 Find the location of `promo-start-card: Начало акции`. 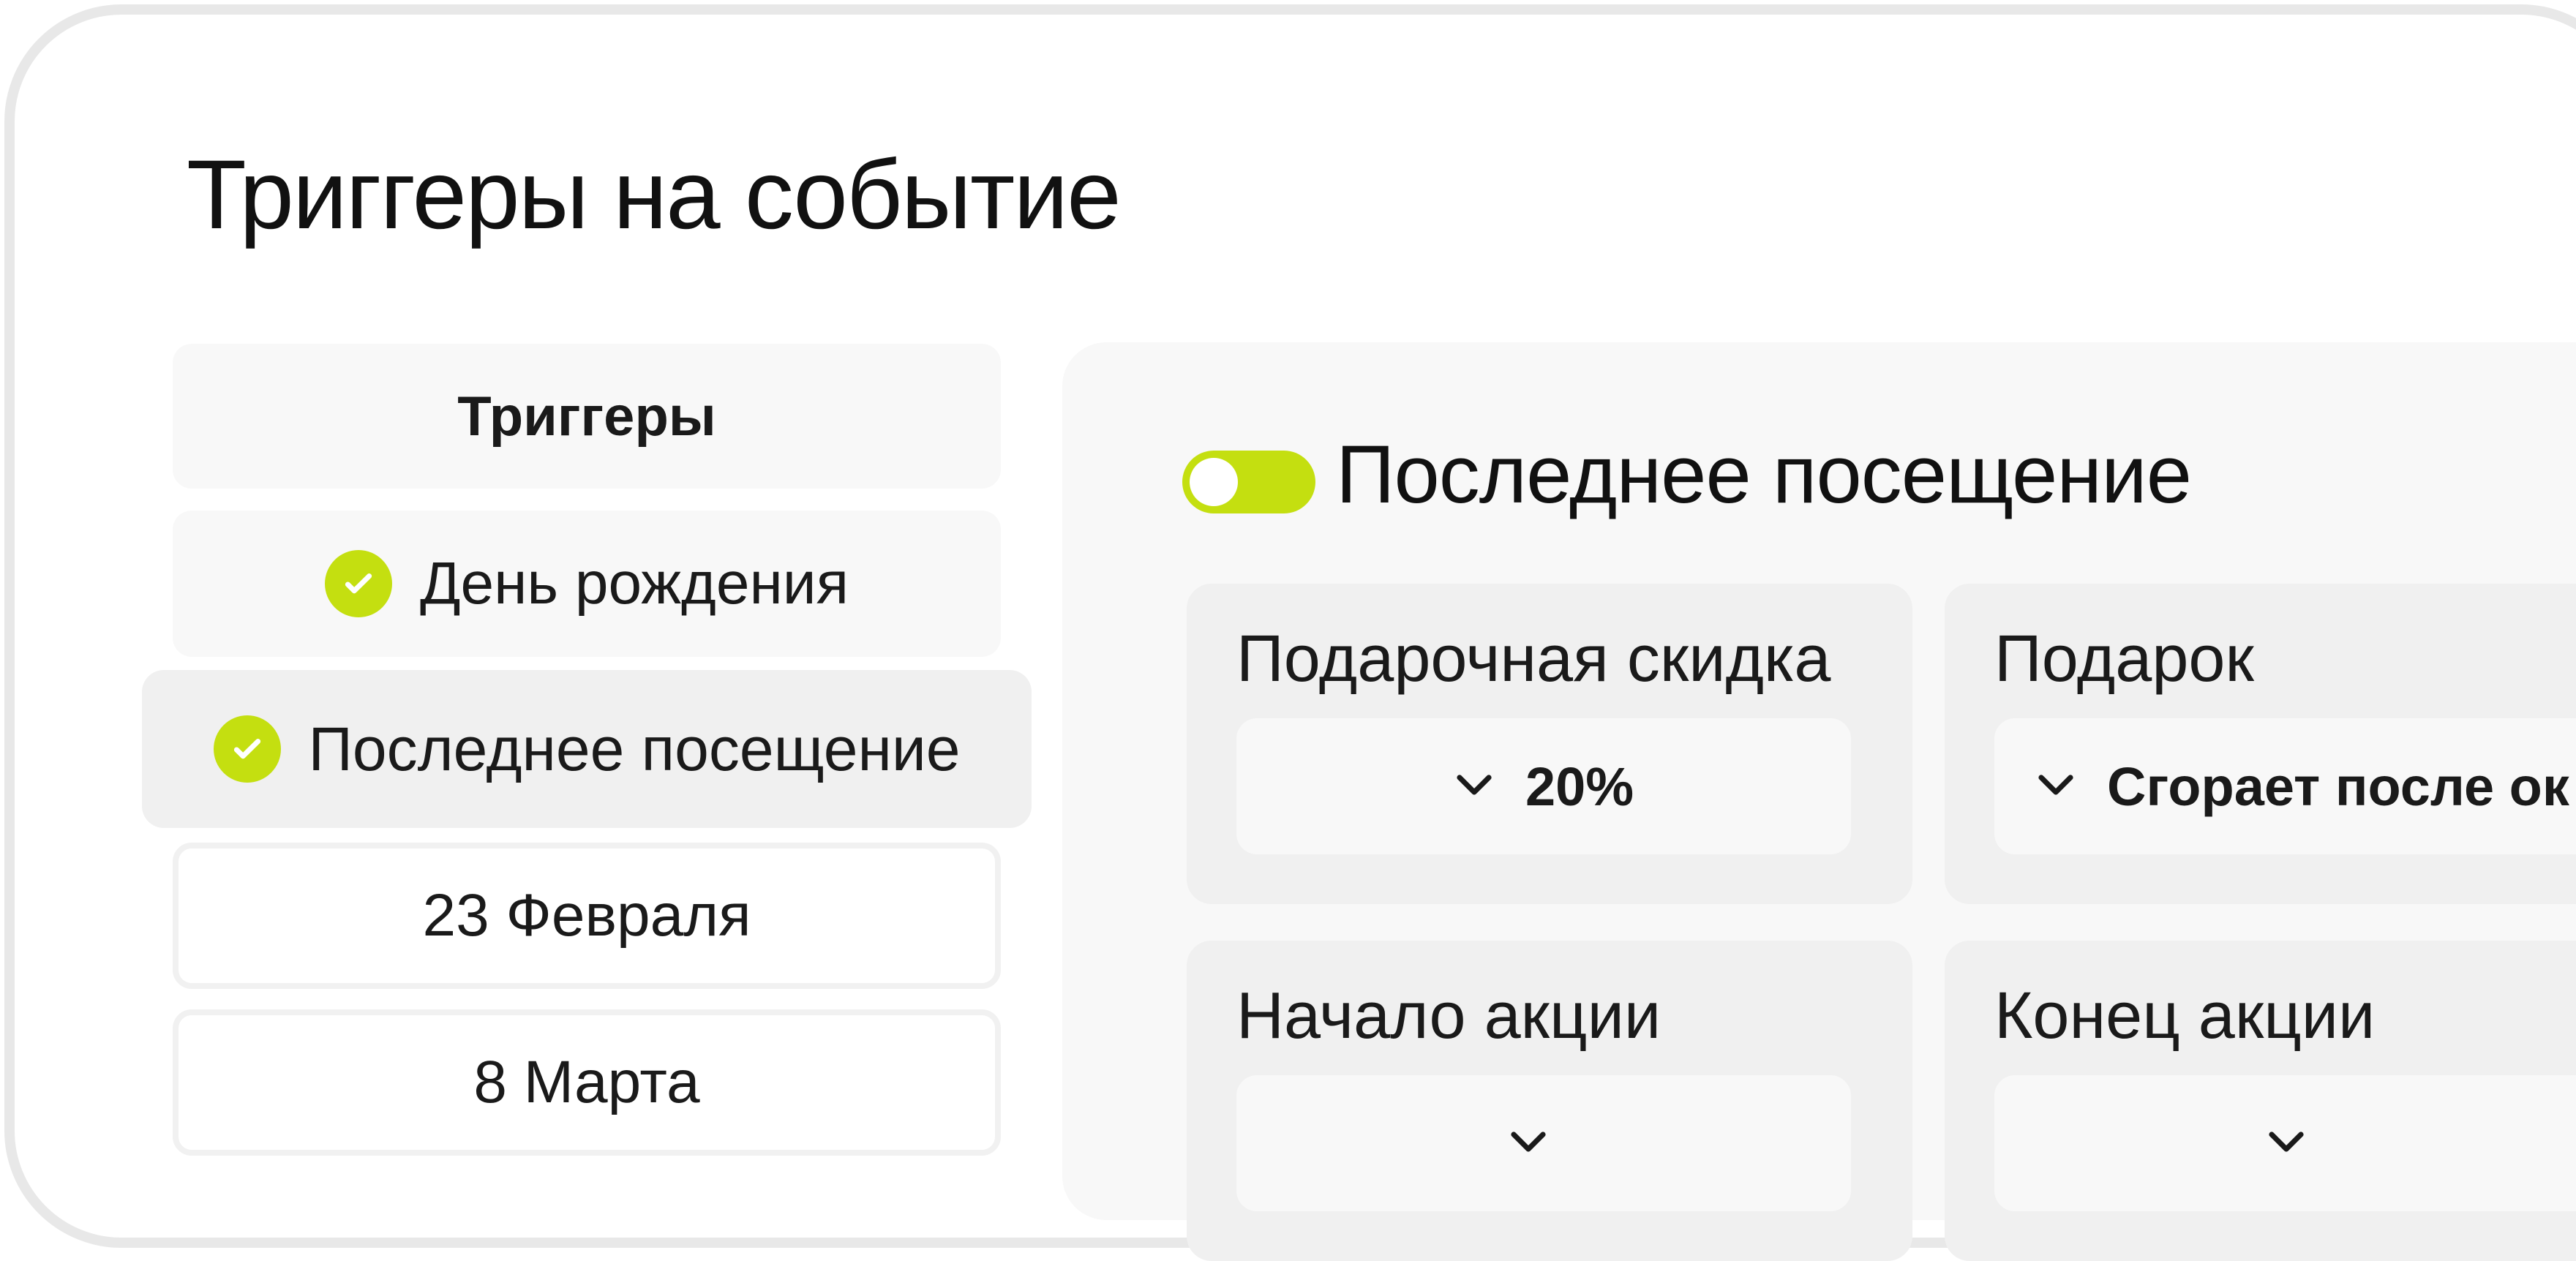

promo-start-card: Начало акции is located at coordinates (1549, 1101).